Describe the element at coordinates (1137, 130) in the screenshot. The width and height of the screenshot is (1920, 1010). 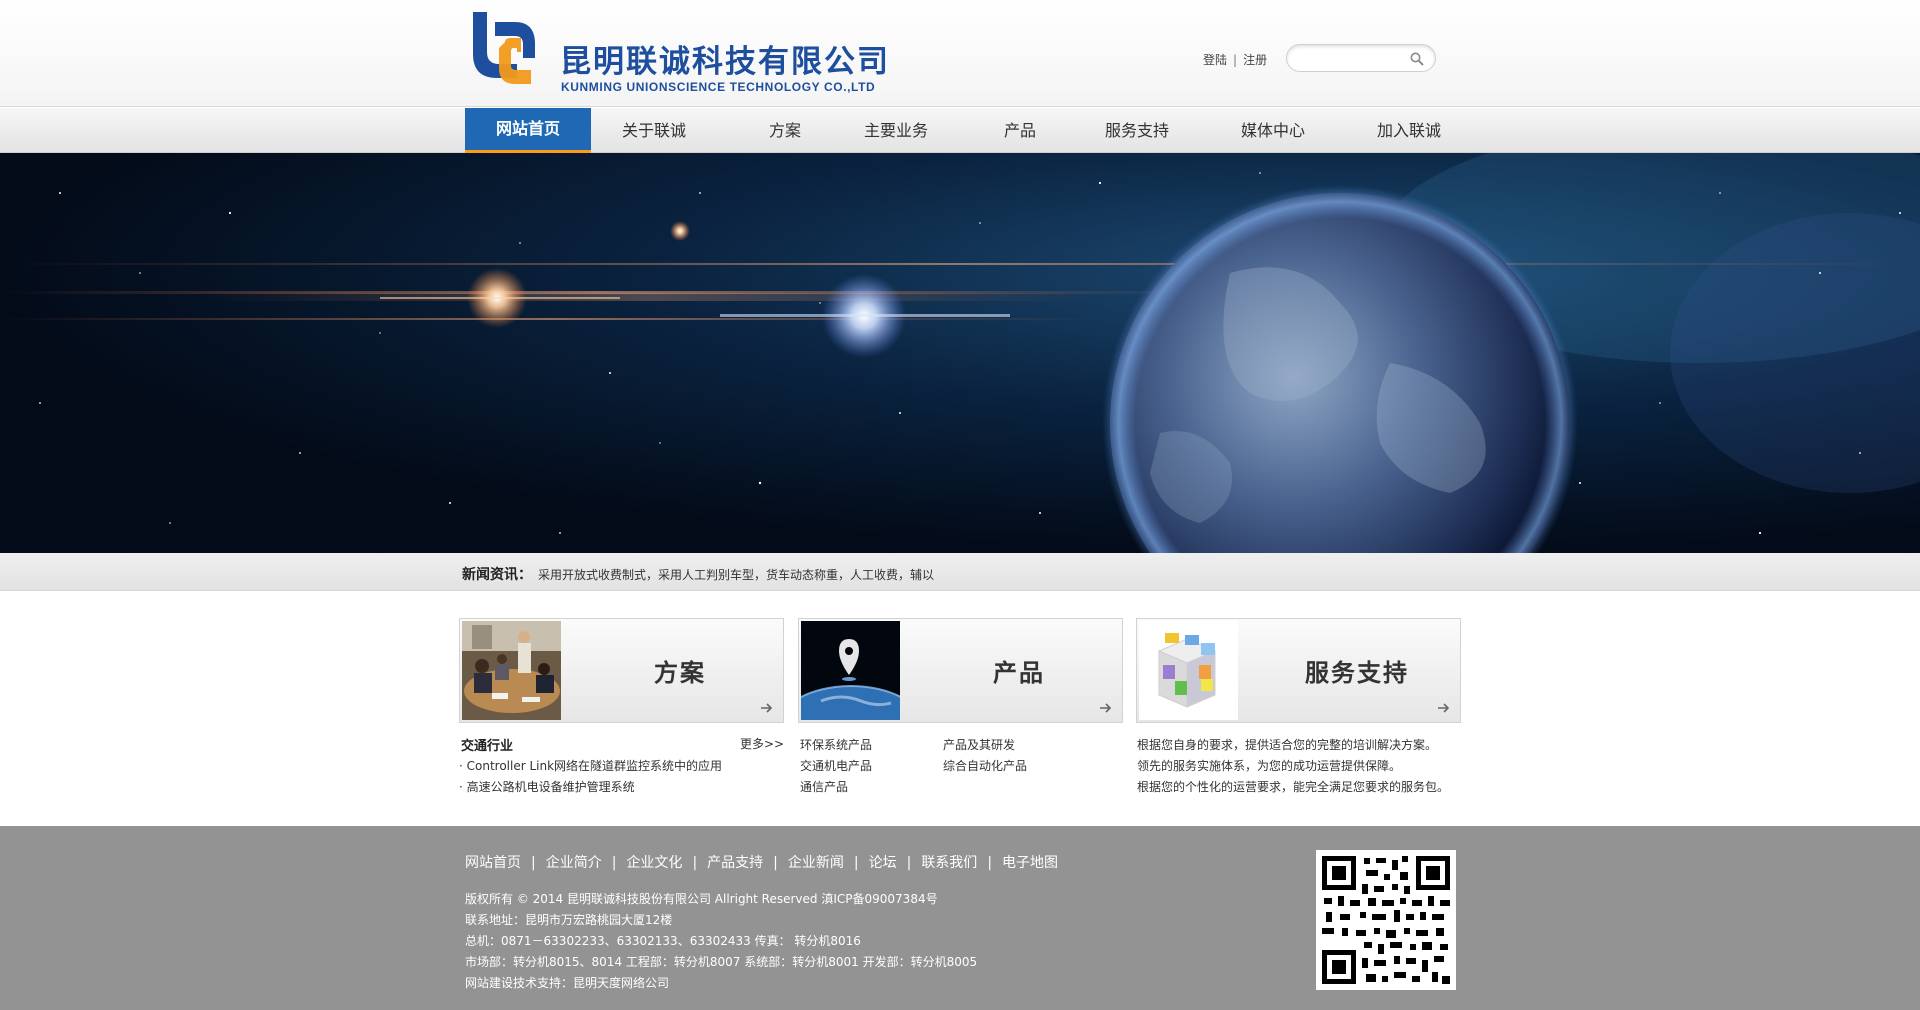
I see `nav-item-service: 服务支持` at that location.